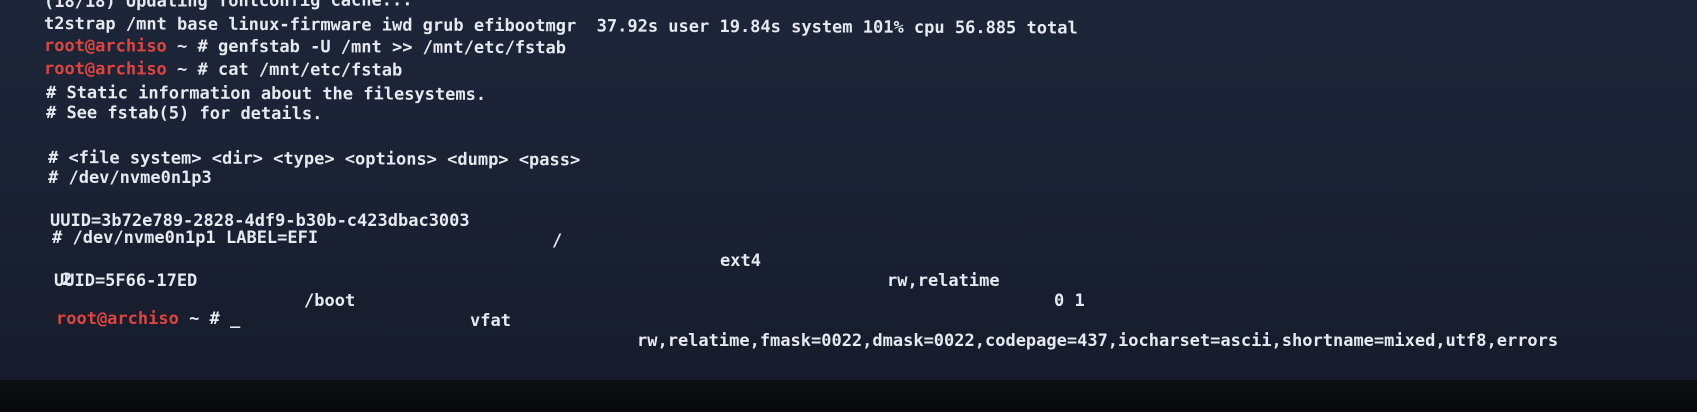 Image resolution: width=1697 pixels, height=412 pixels. I want to click on command-line-current: root@archiso ~ # _, so click(148, 319).